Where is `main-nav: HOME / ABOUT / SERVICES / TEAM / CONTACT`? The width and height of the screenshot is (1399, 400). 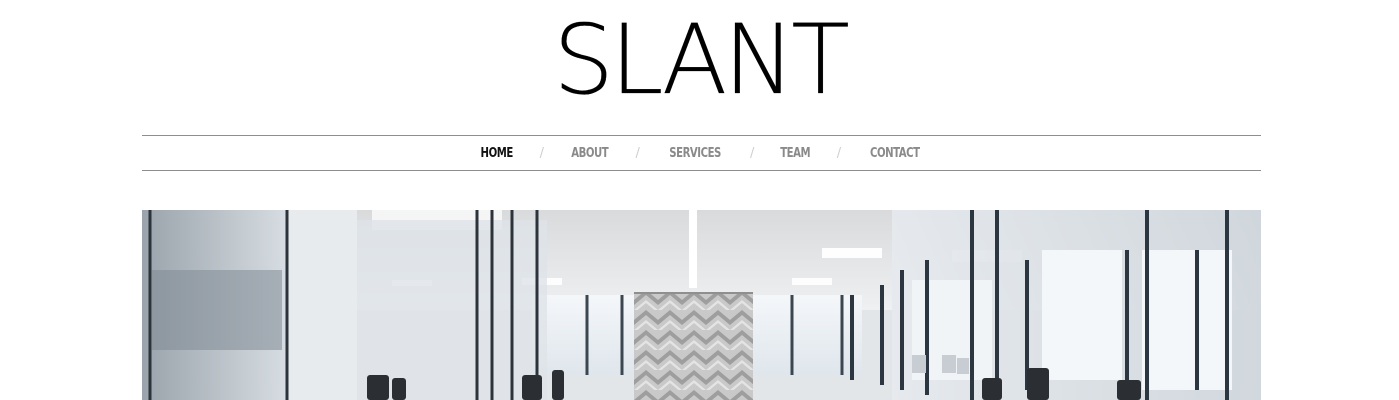
main-nav: HOME / ABOUT / SERVICES / TEAM / CONTACT is located at coordinates (701, 153).